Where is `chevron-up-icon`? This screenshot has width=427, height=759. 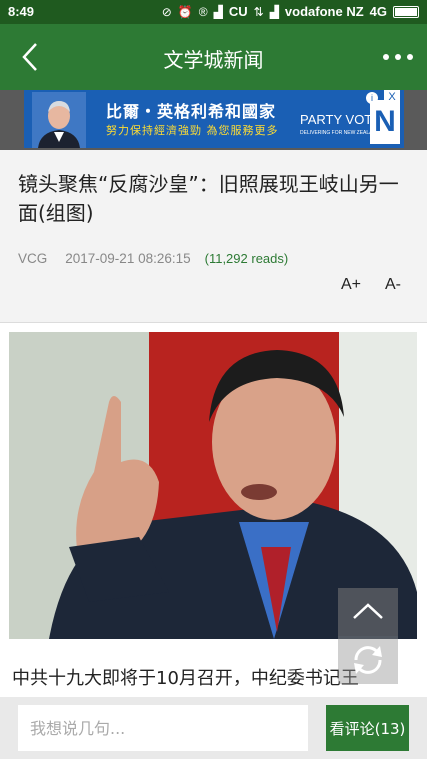
chevron-up-icon is located at coordinates (368, 611).